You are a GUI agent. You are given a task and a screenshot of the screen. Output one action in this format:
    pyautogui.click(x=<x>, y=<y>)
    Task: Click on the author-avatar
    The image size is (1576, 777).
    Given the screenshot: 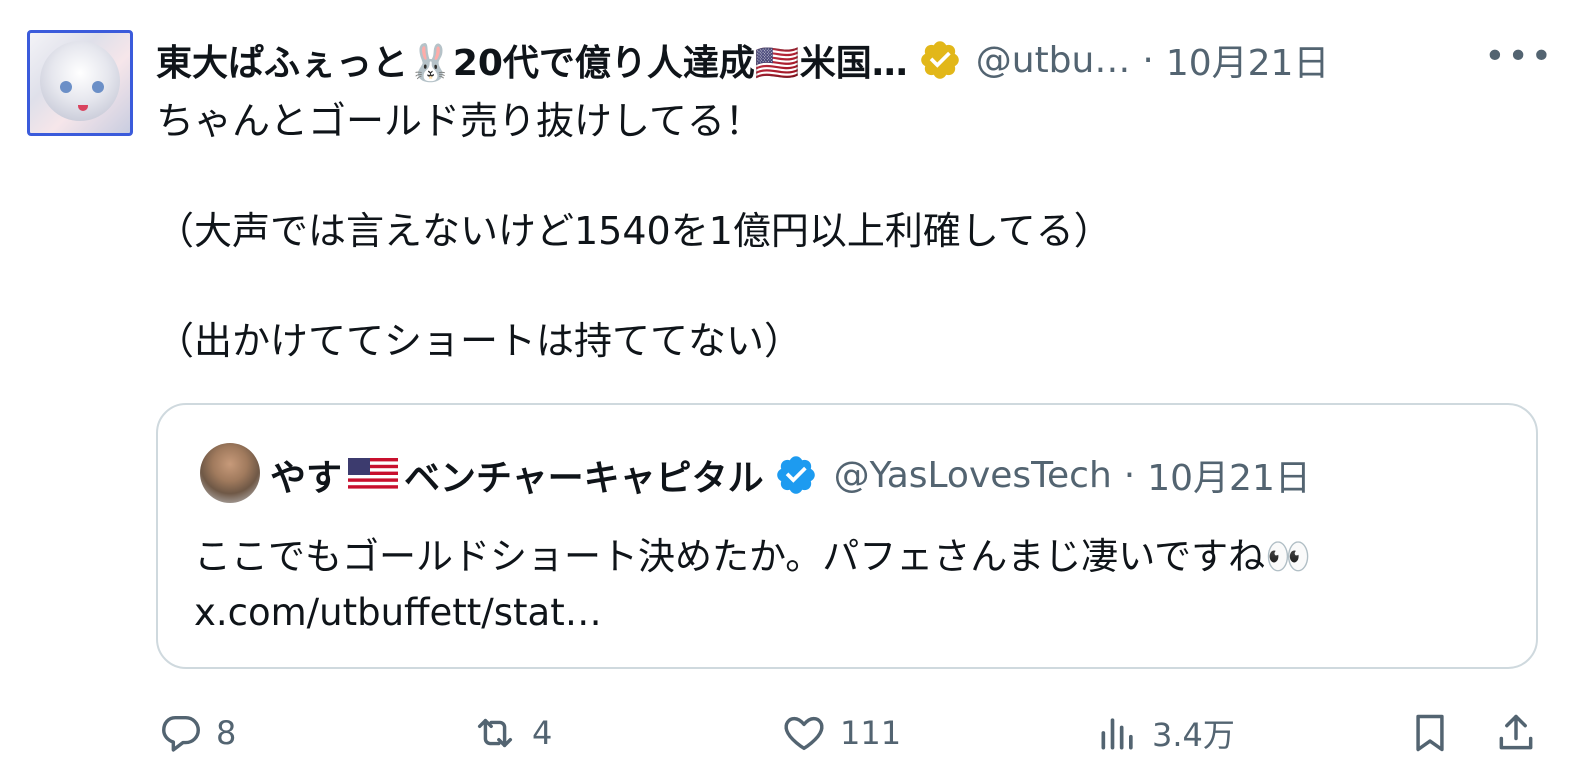 What is the action you would take?
    pyautogui.click(x=80, y=83)
    